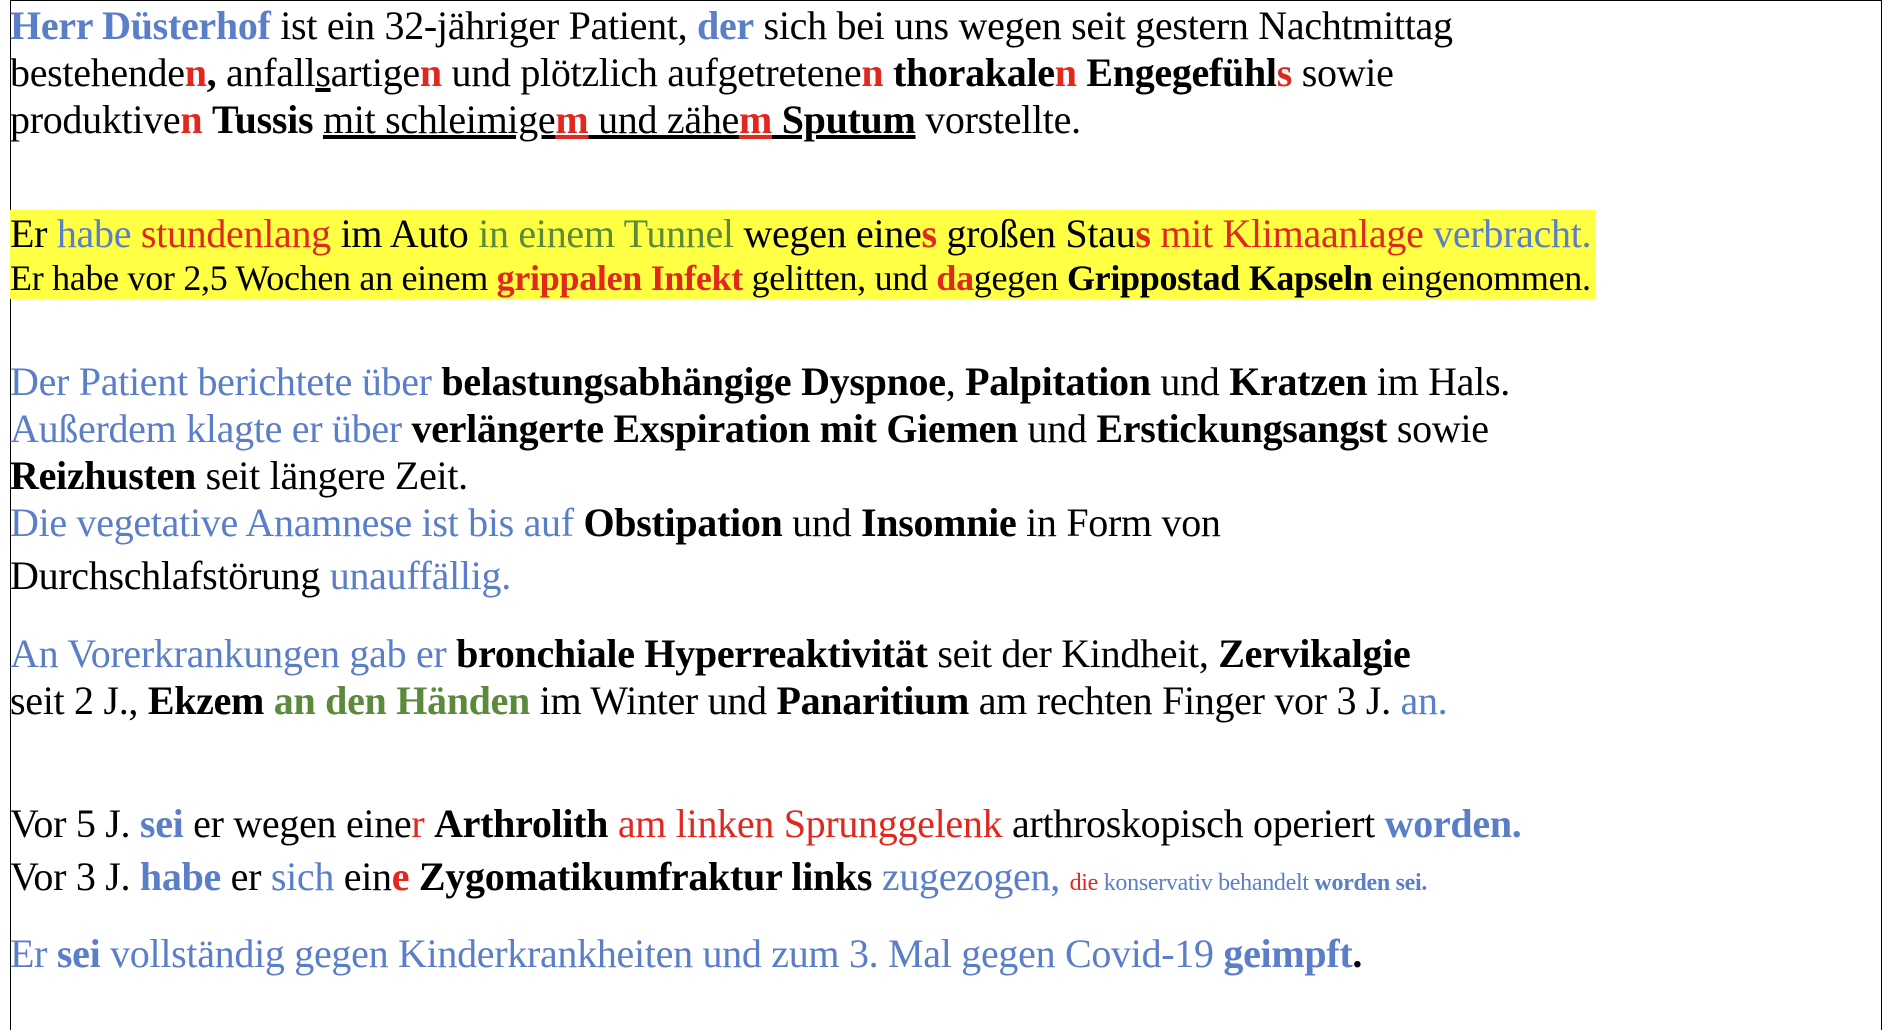  Describe the element at coordinates (103, 475) in the screenshot. I see `text: Reizhusten` at that location.